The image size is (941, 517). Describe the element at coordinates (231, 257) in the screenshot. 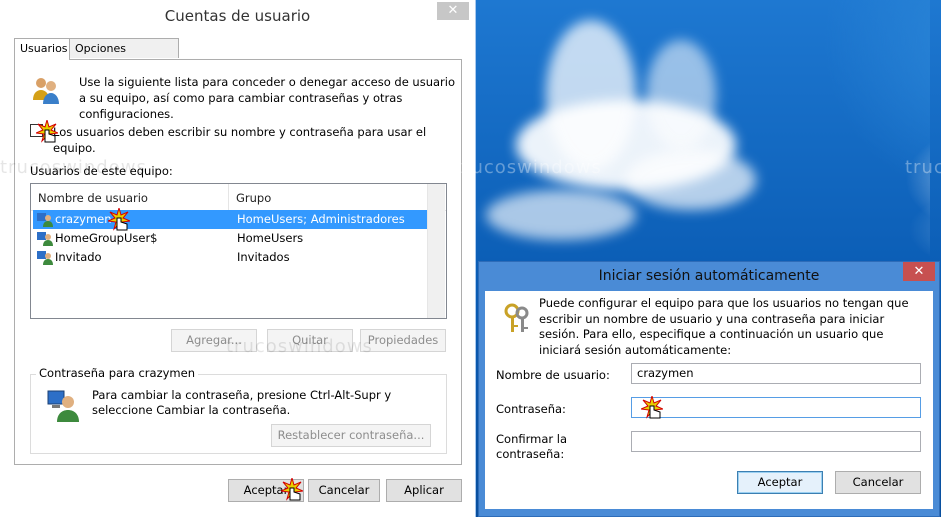

I see `list-item-invitado: Invitado Invitados` at that location.